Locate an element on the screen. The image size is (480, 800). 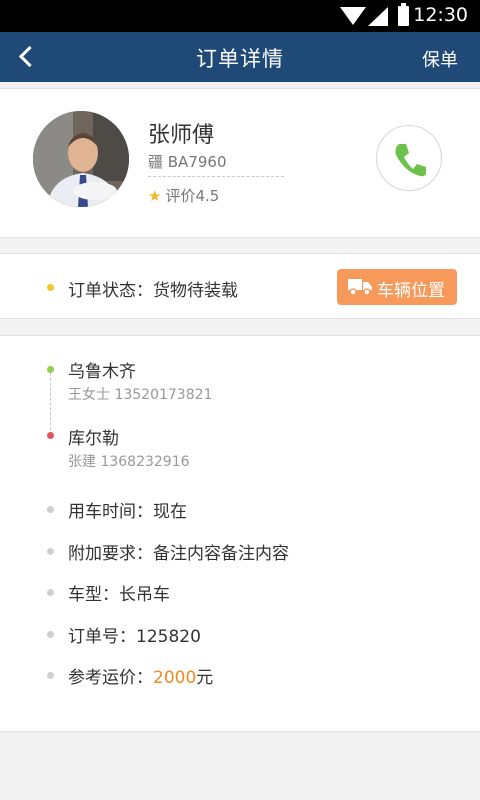
app-bar: 订单详情 保单 is located at coordinates (240, 57).